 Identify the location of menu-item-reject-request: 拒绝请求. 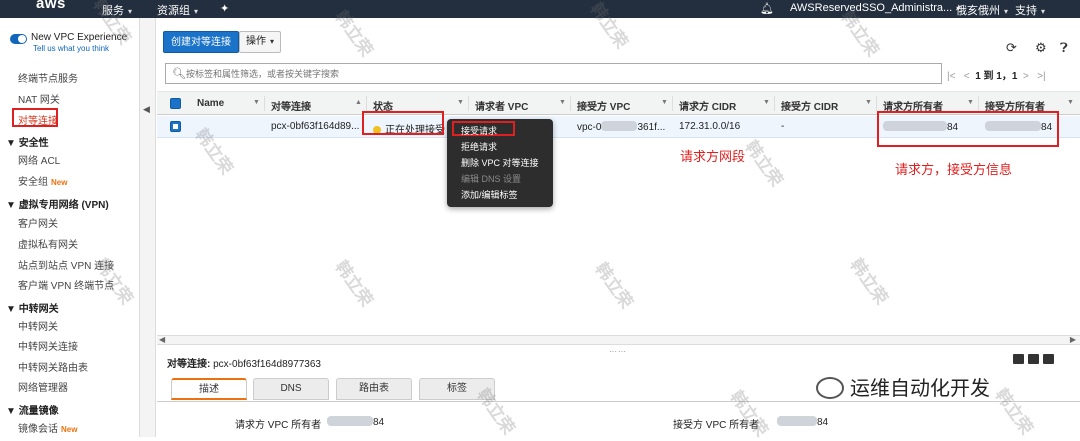
(479, 146).